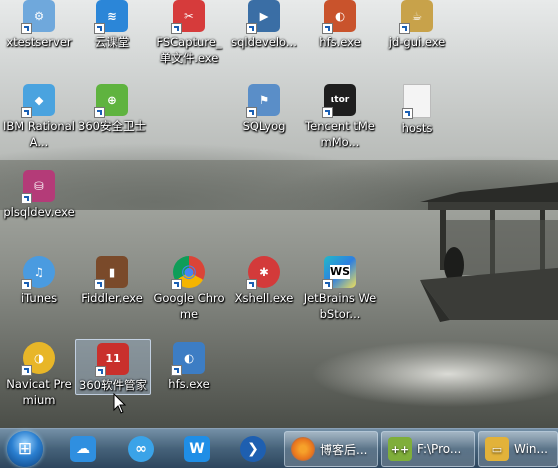 The image size is (558, 468). Describe the element at coordinates (416, 101) in the screenshot. I see `hosts-file-icon` at that location.